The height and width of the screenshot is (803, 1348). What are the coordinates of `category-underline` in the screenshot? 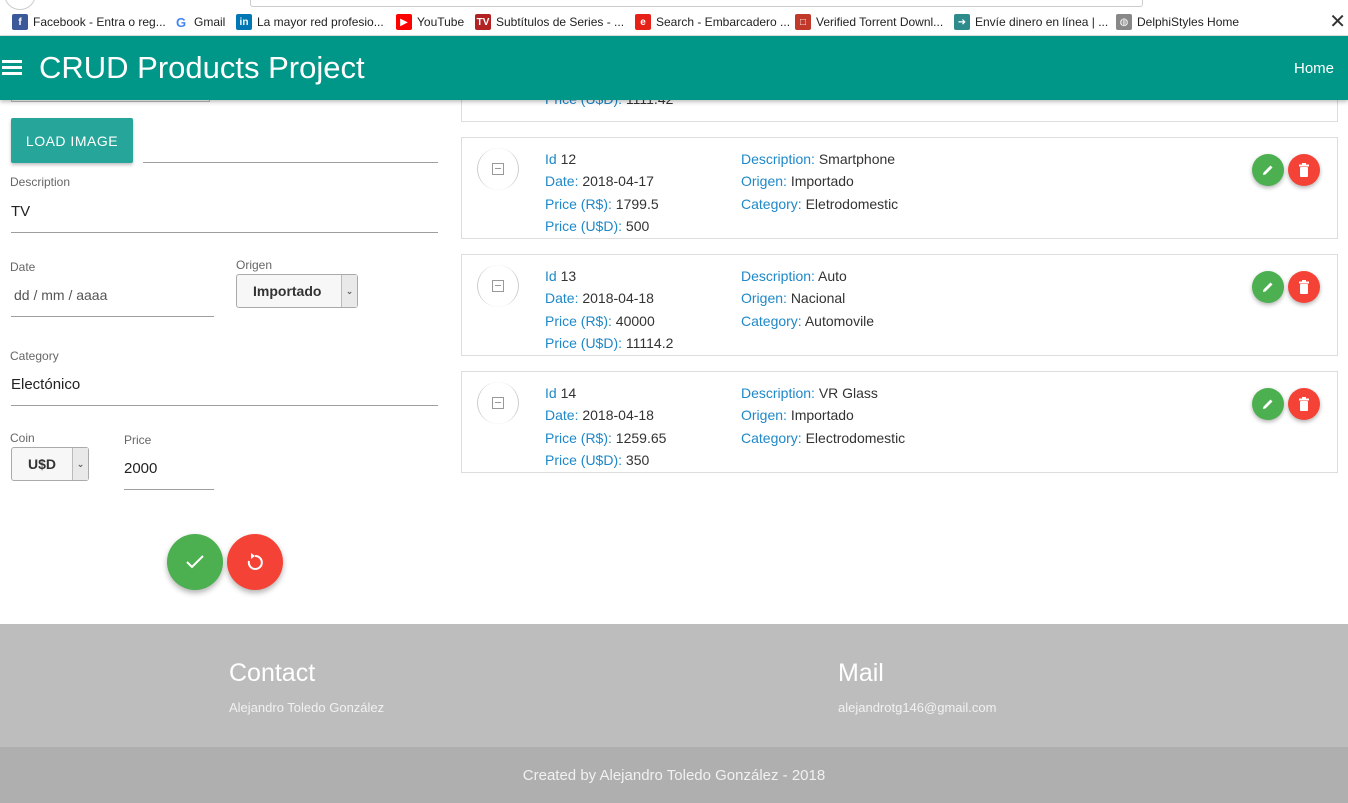 It's located at (224, 394).